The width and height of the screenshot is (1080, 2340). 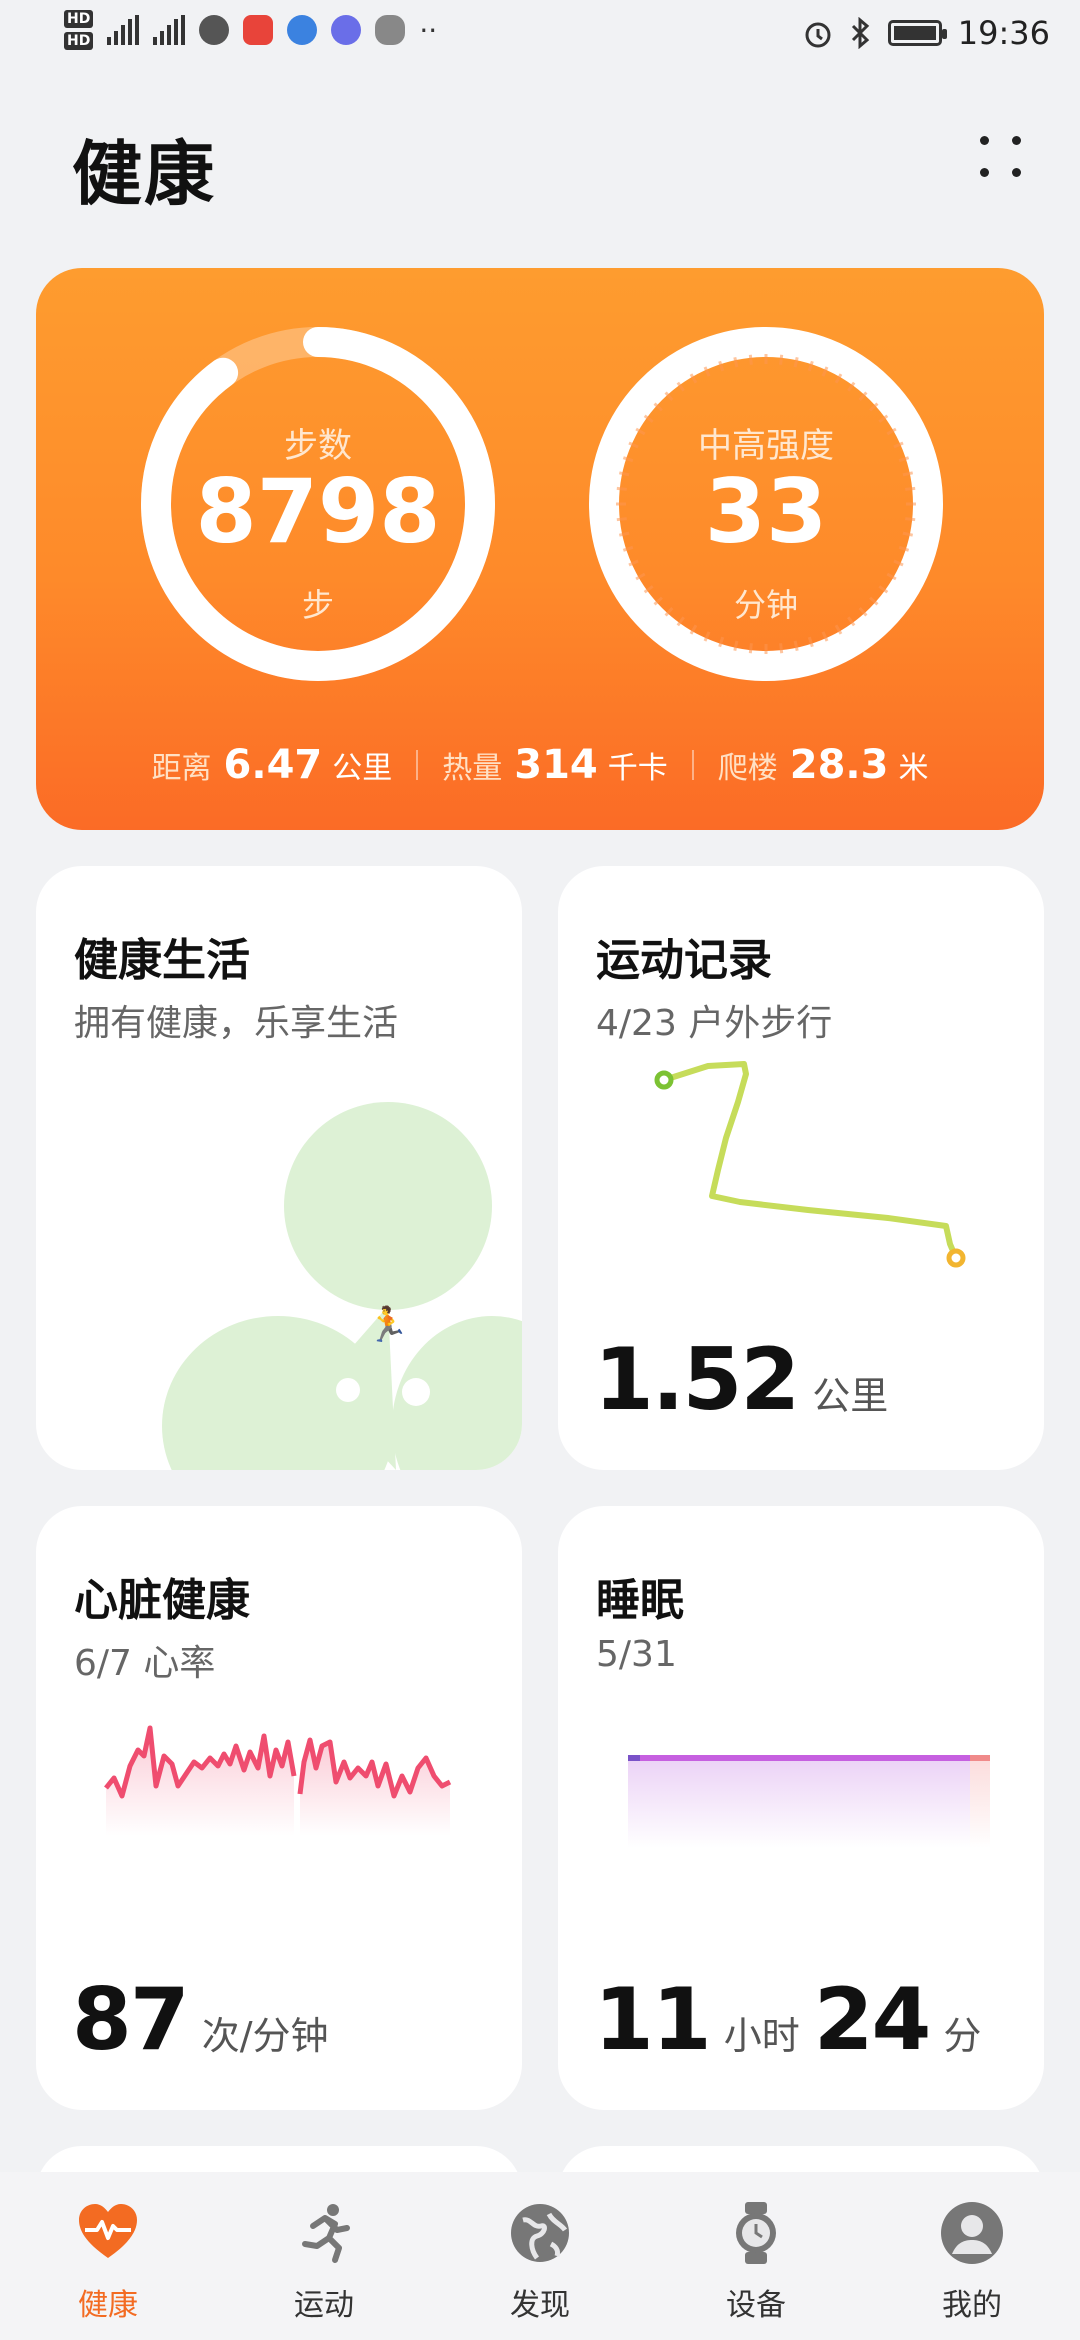 I want to click on more-notifications-icon: ··, so click(x=428, y=30).